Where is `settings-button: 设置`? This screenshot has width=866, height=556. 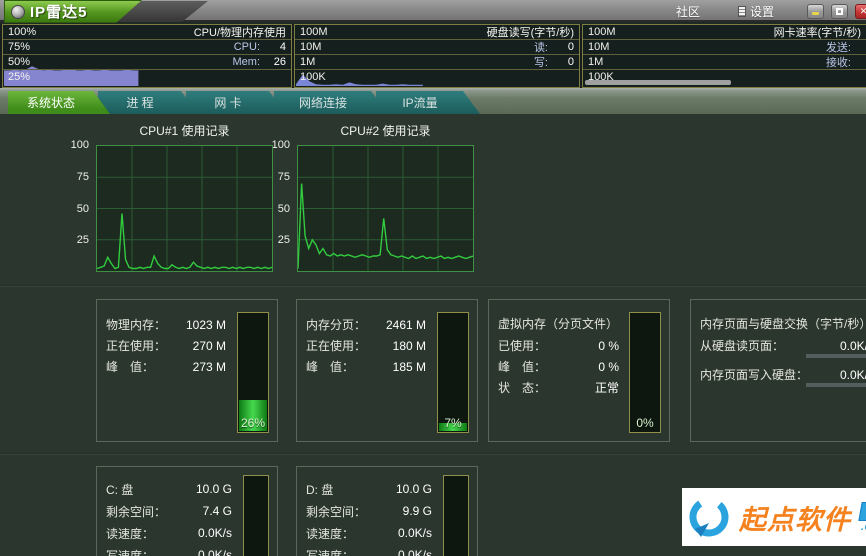
settings-button: 设置 is located at coordinates (755, 11).